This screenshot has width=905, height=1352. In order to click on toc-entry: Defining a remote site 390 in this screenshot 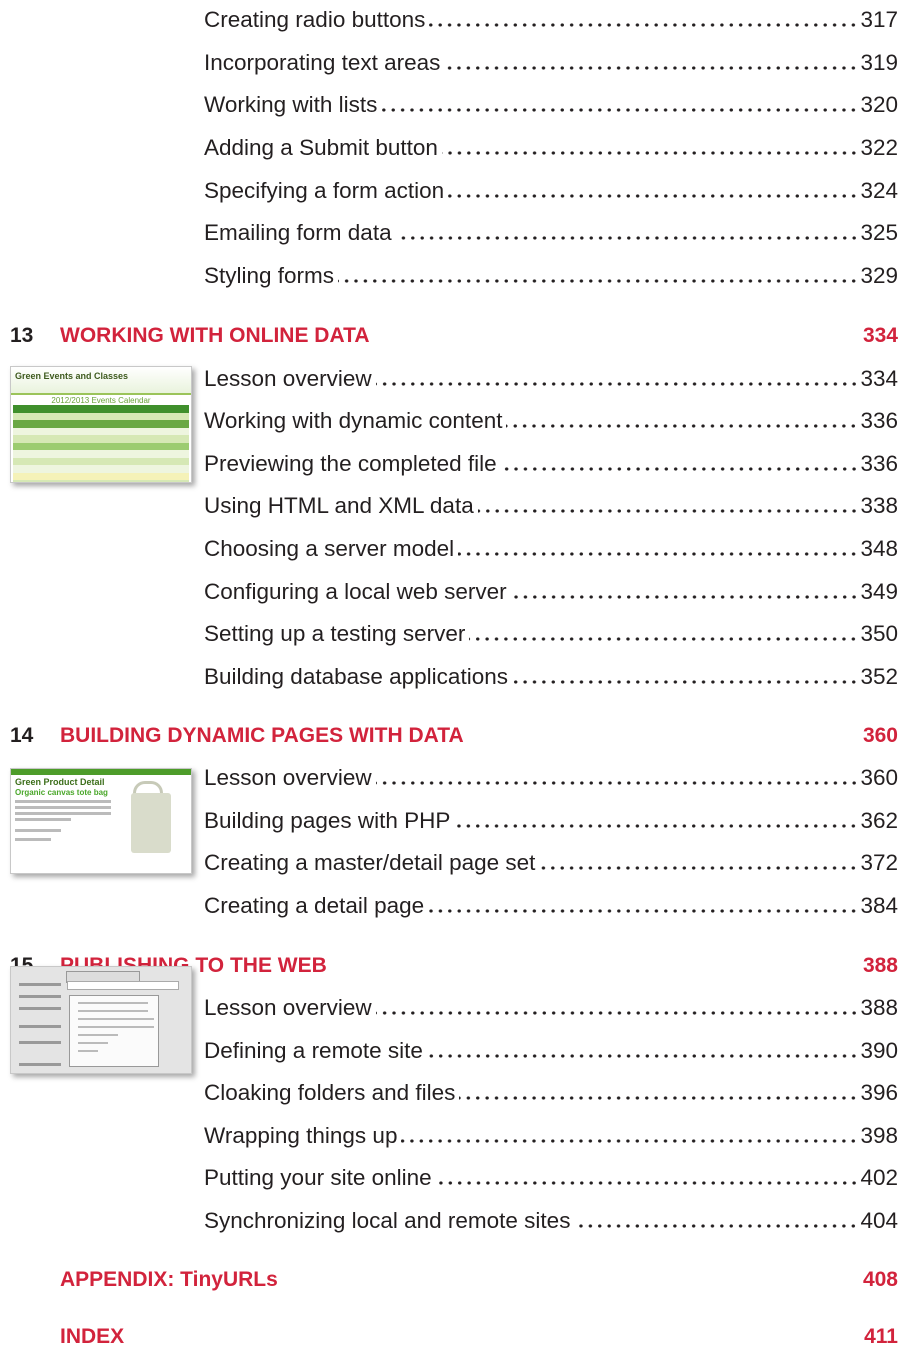, I will do `click(551, 1051)`.